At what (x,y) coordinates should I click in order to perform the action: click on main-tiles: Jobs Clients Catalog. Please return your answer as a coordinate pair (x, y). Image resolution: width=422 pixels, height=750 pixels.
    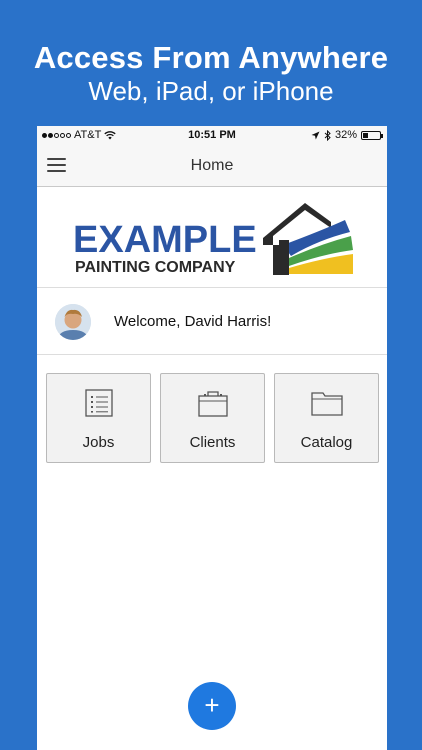
    Looking at the image, I should click on (212, 418).